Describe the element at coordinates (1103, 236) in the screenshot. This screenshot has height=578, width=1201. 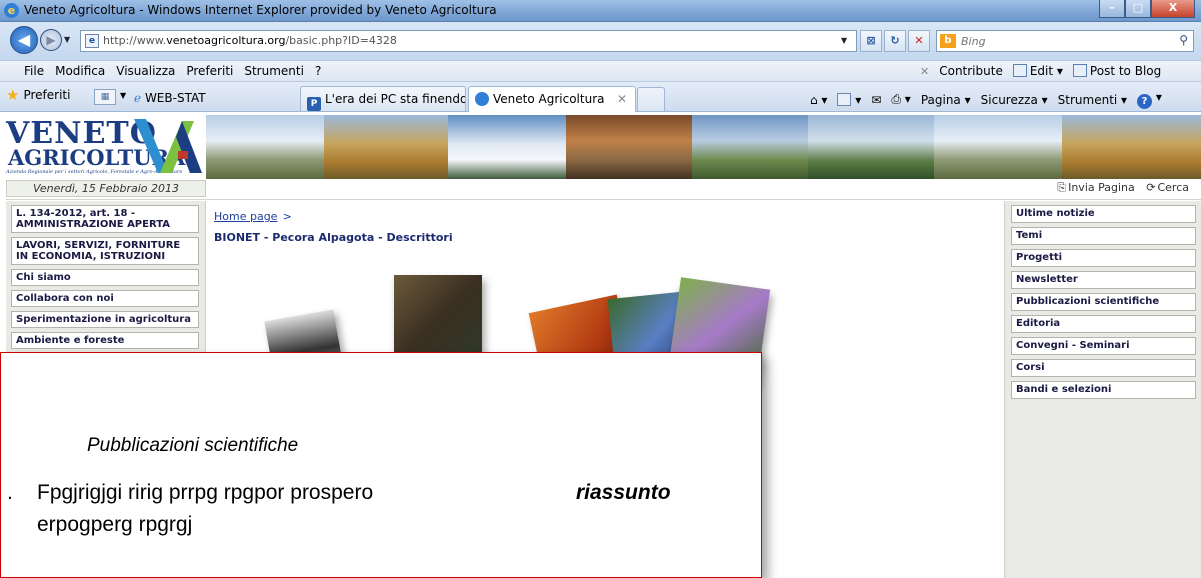
I see `nav-item-temi: Temi` at that location.